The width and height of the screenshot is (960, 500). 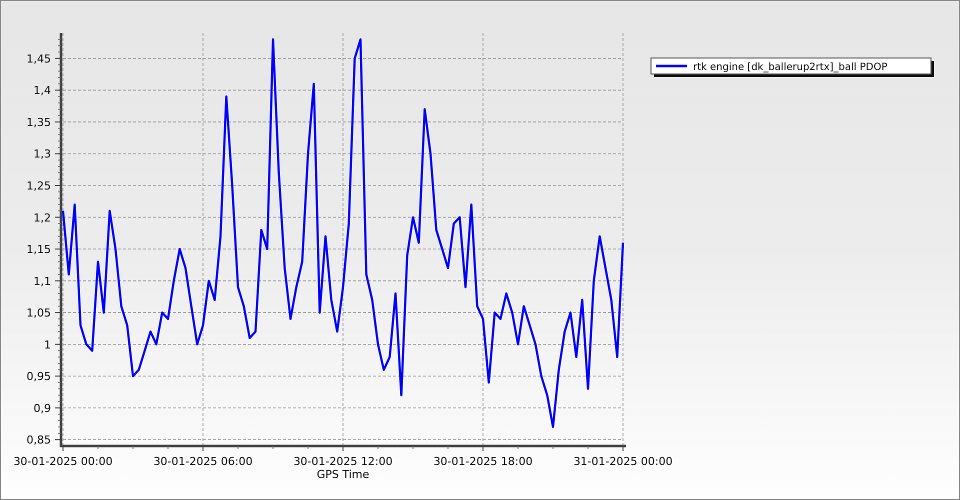 I want to click on y-tick-label: 1,25, so click(x=38, y=186).